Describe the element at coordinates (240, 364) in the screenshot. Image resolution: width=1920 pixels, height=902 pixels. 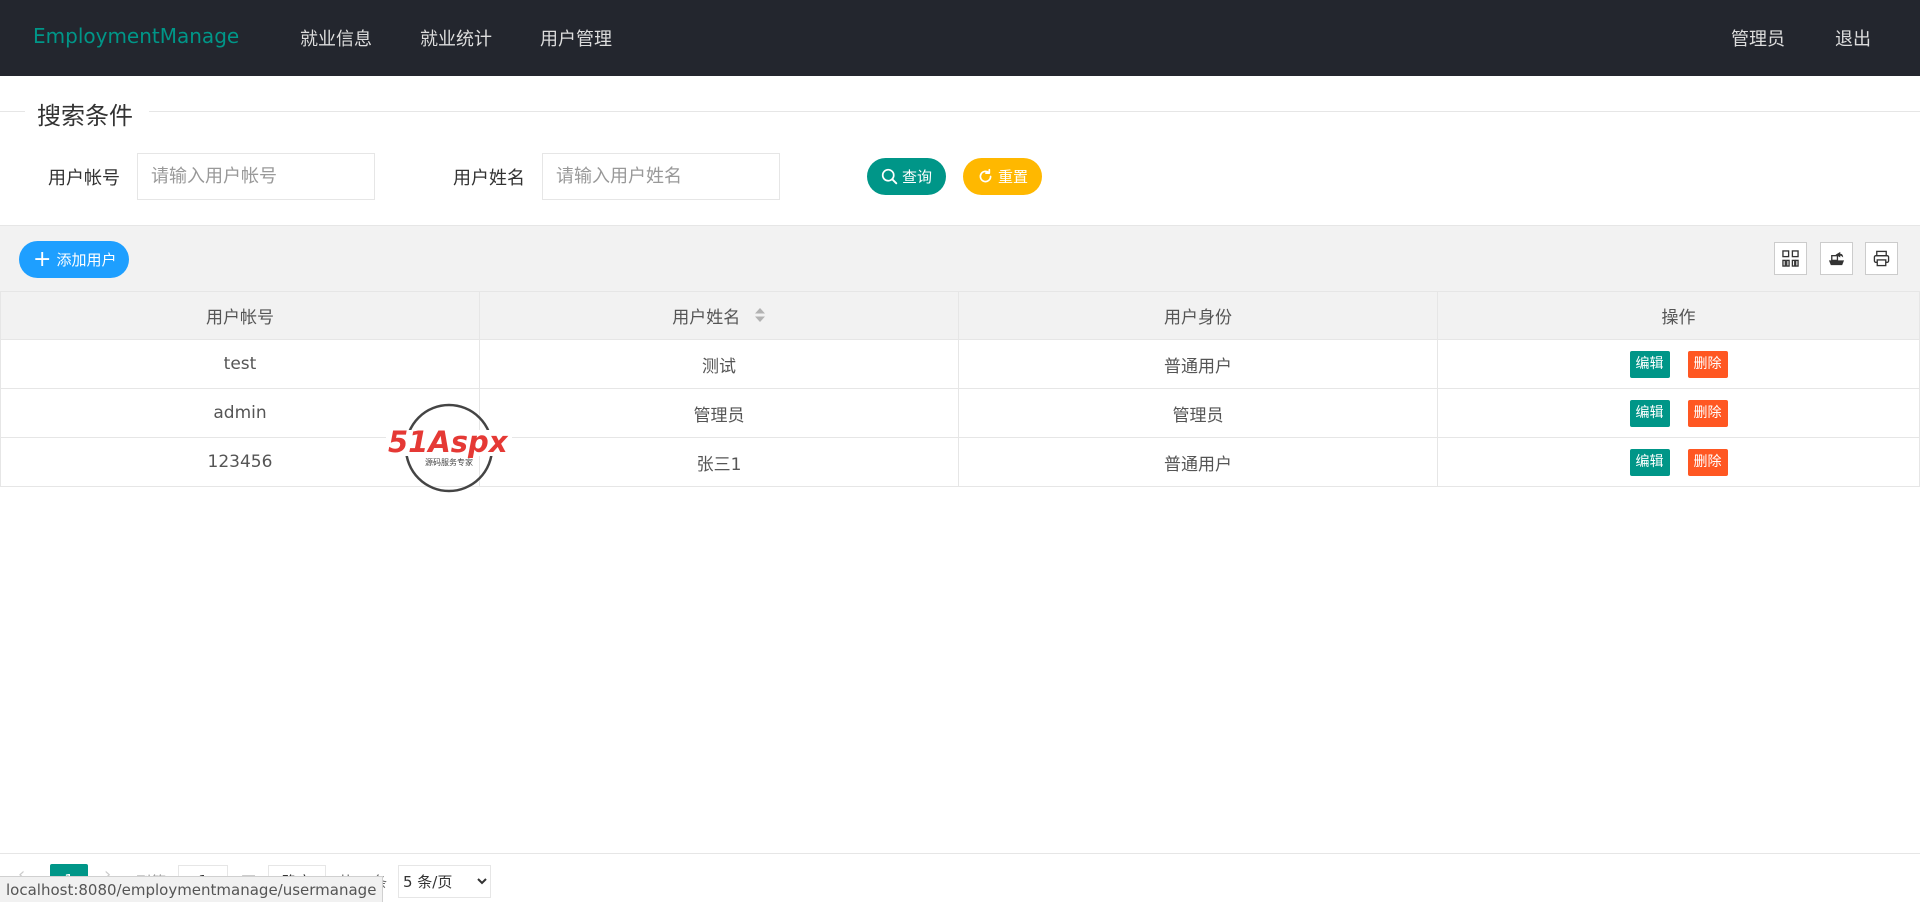
I see `cell-account: test` at that location.